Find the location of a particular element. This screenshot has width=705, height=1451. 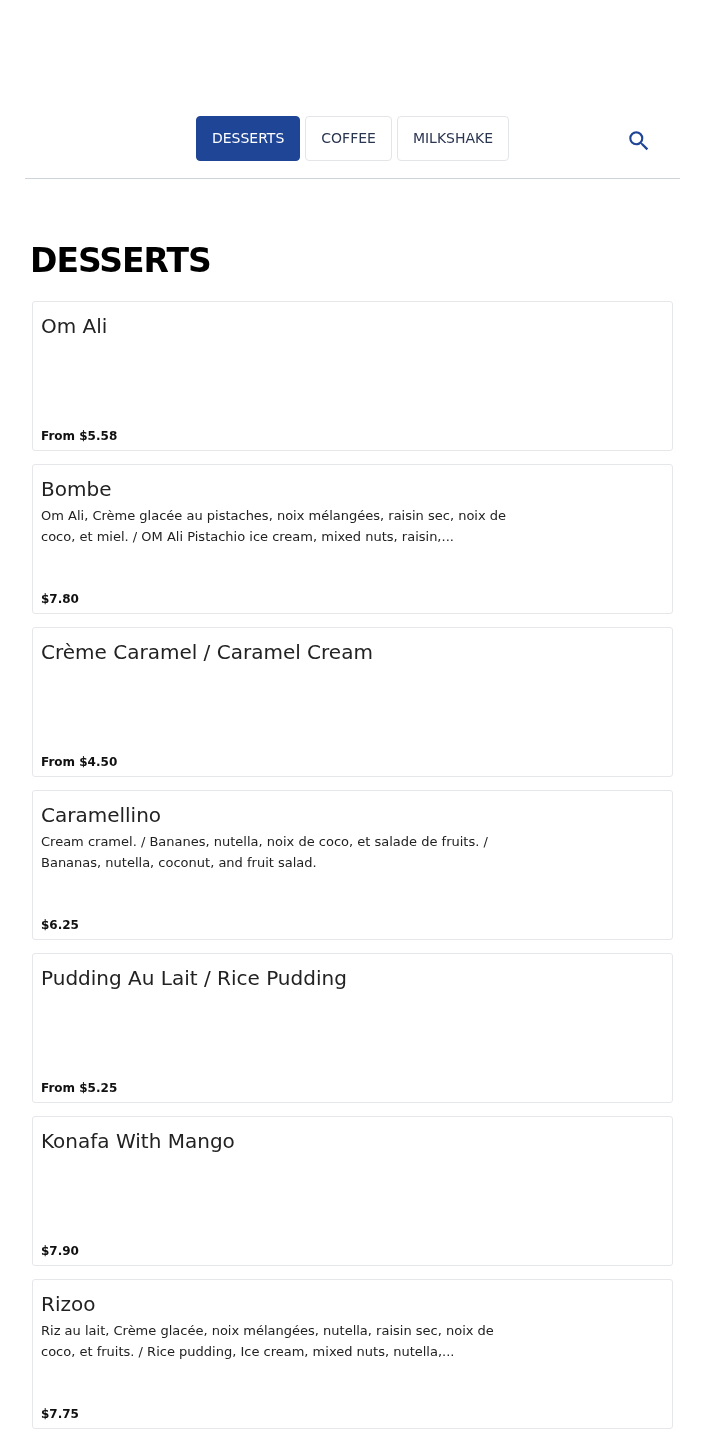

item-price: $7.80 is located at coordinates (60, 599).